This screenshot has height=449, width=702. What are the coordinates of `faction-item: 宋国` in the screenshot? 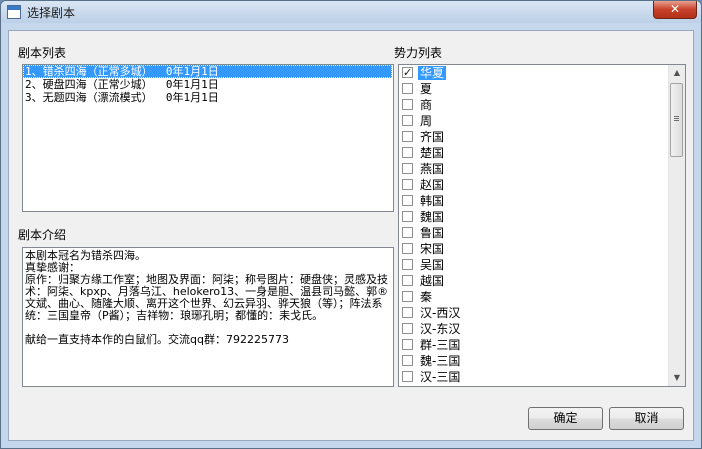 It's located at (542, 249).